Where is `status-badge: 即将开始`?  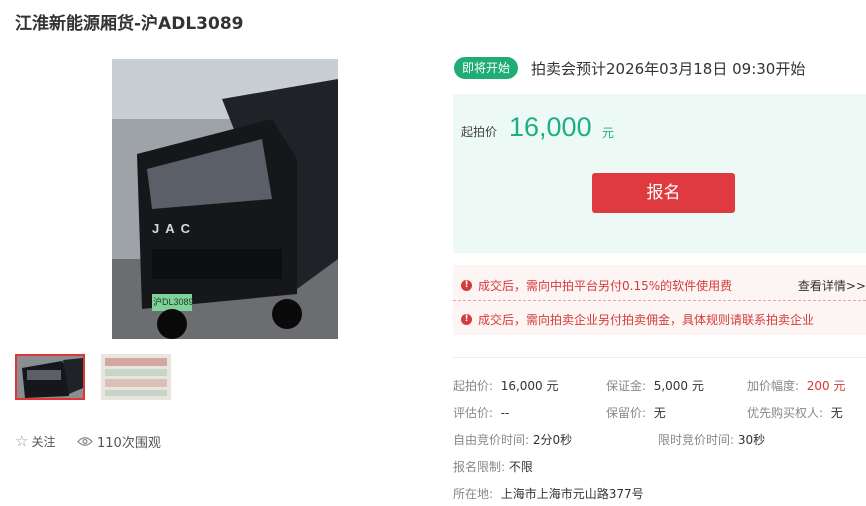
status-badge: 即将开始 is located at coordinates (486, 68).